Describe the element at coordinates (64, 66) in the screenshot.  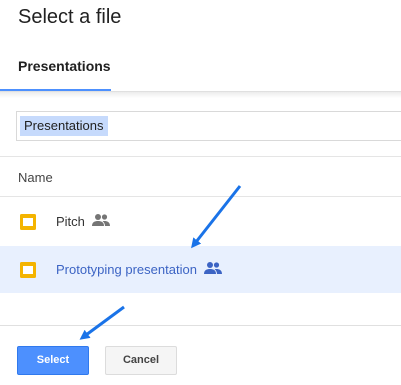
I see `tab-label: Presentations` at that location.